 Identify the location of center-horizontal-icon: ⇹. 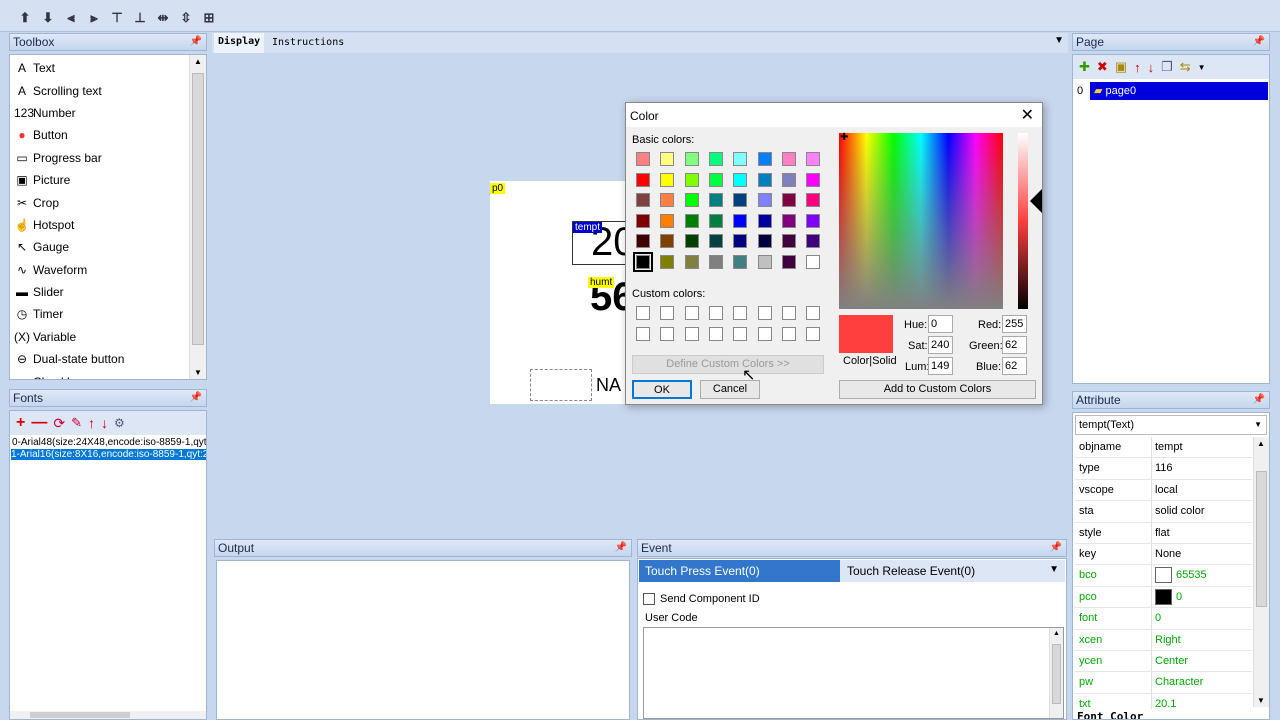
(163, 18).